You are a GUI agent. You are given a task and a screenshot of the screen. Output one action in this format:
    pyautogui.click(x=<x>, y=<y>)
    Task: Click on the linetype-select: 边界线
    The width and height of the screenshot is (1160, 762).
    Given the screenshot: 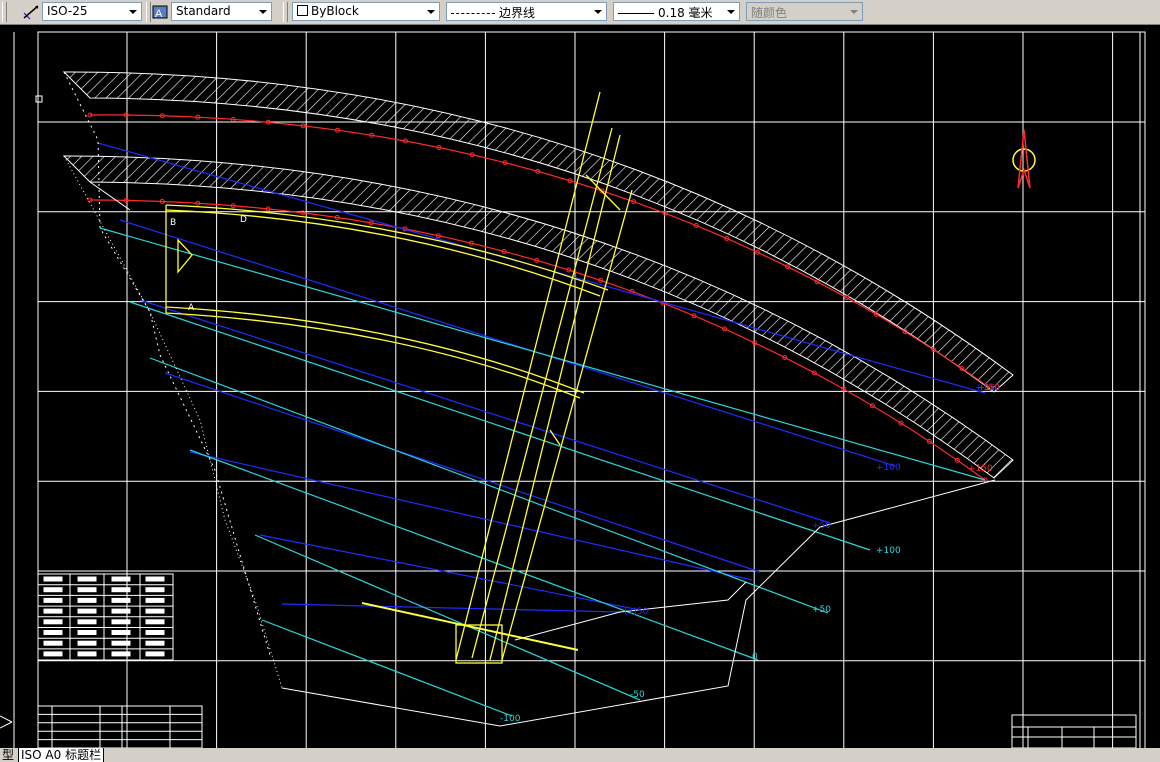 What is the action you would take?
    pyautogui.click(x=526, y=11)
    